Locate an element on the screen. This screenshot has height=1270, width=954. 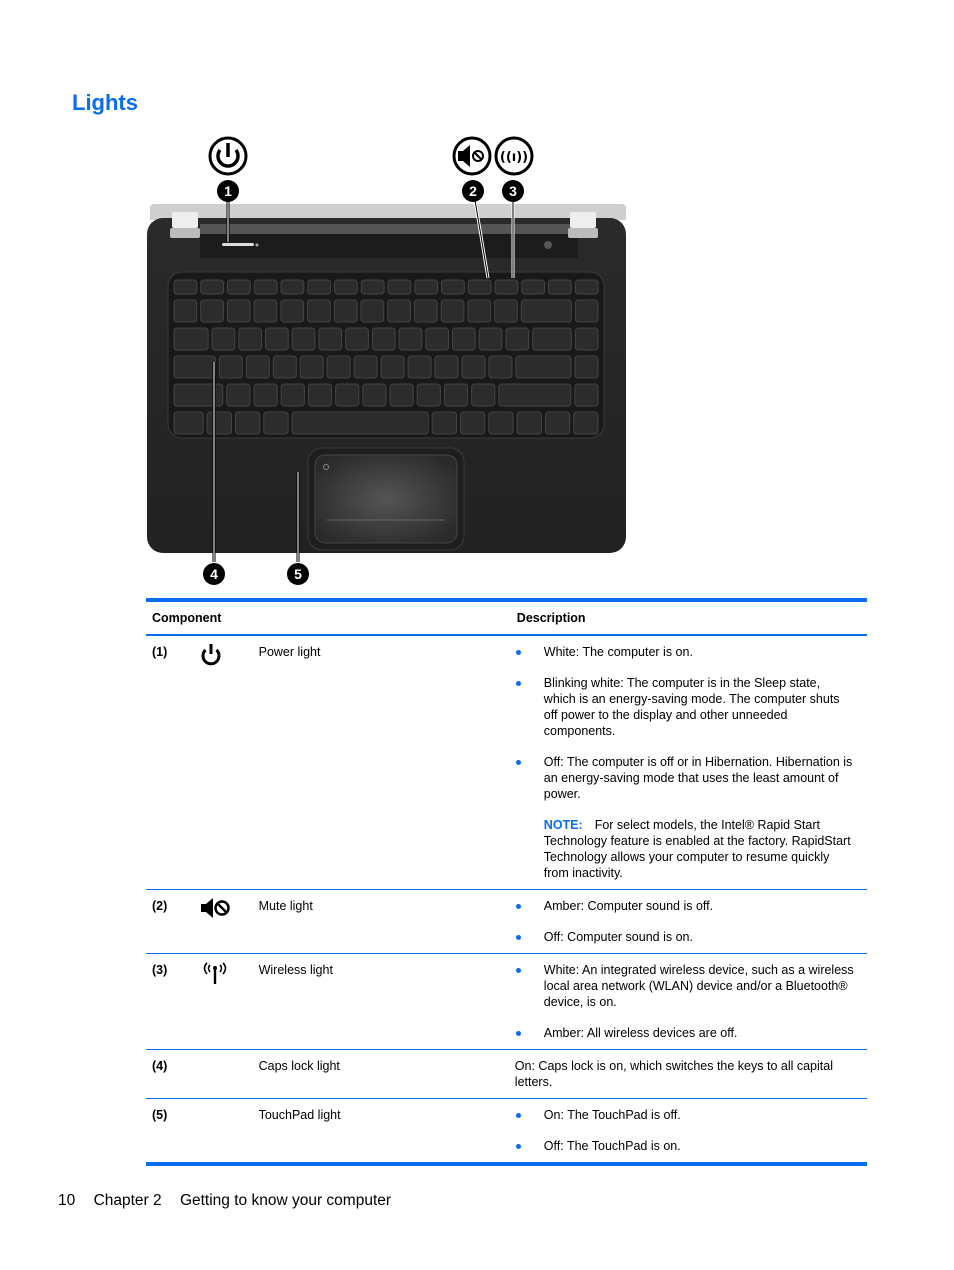
component-name: TouchPad light is located at coordinates (299, 1115).